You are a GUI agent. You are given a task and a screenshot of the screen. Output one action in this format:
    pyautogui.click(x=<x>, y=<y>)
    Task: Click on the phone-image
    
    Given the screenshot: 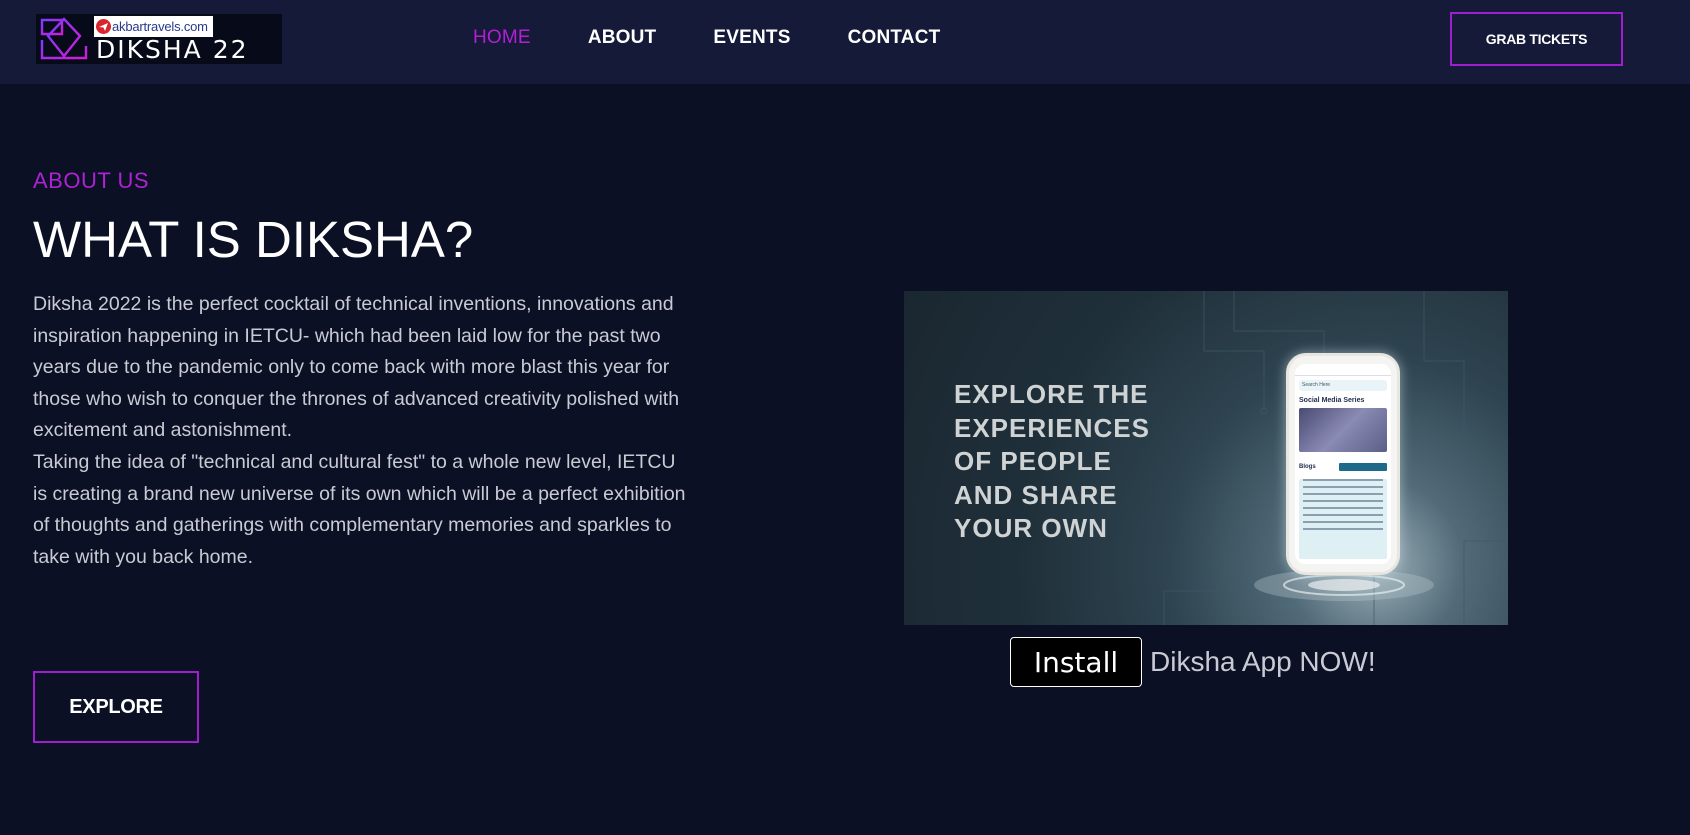 What is the action you would take?
    pyautogui.click(x=1343, y=430)
    